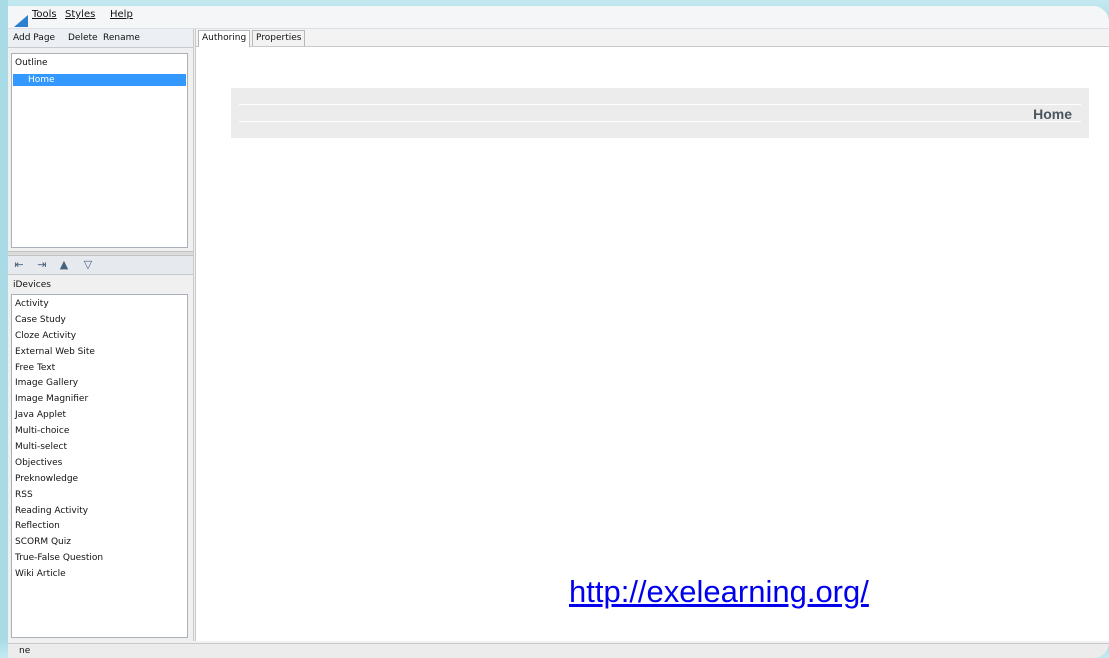 The height and width of the screenshot is (658, 1109). What do you see at coordinates (83, 38) in the screenshot?
I see `delete-page-button: Delete` at bounding box center [83, 38].